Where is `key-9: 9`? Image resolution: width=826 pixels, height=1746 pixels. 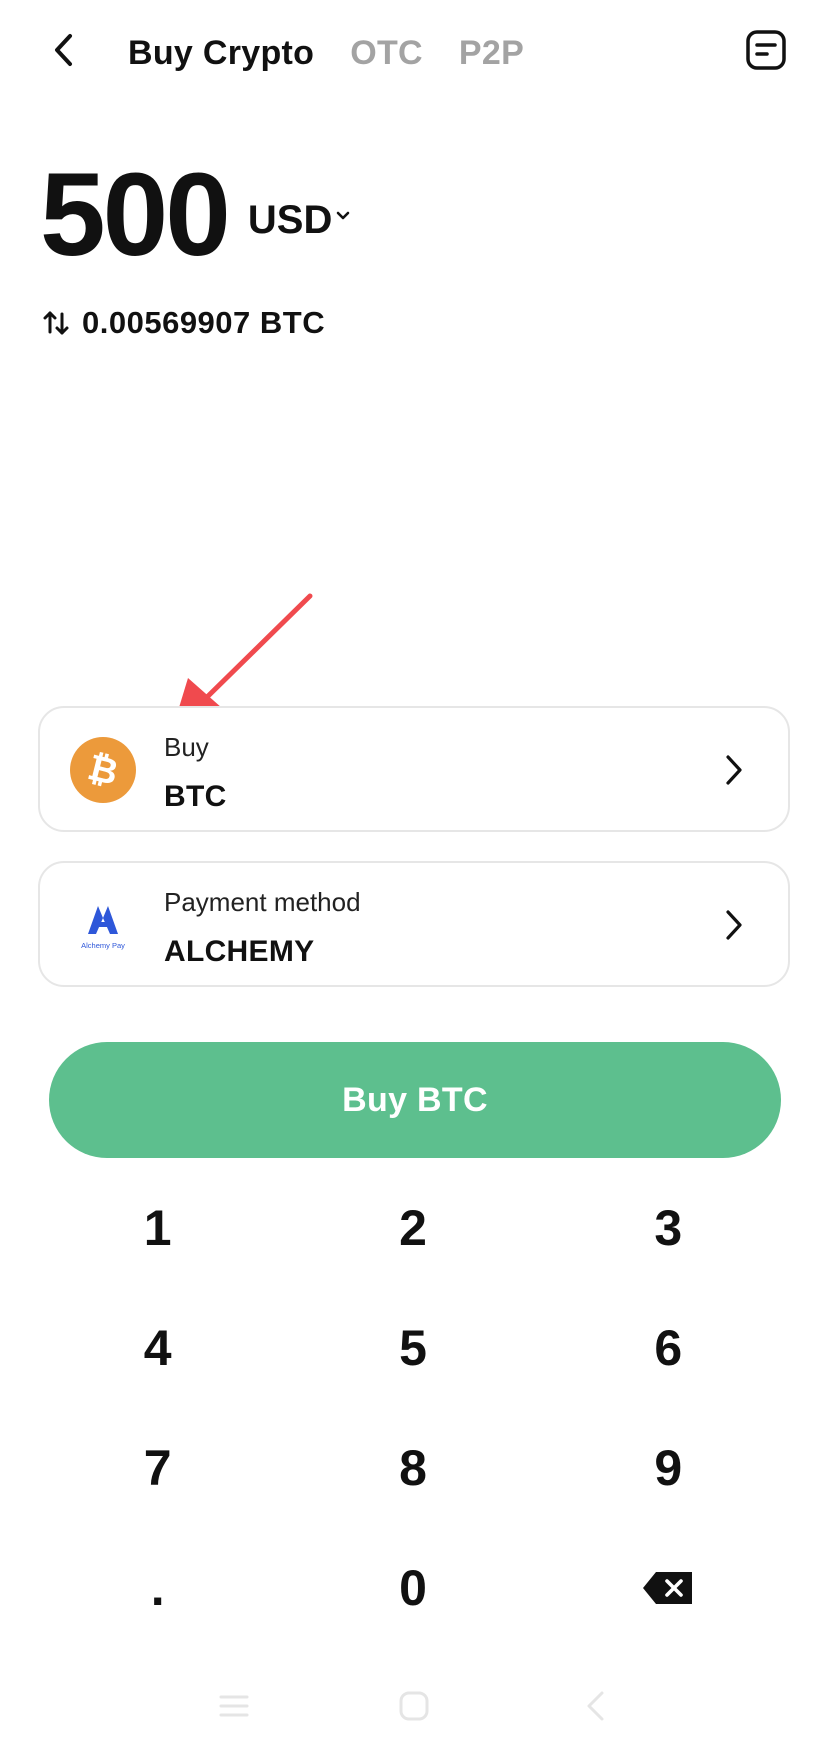 key-9: 9 is located at coordinates (668, 1468).